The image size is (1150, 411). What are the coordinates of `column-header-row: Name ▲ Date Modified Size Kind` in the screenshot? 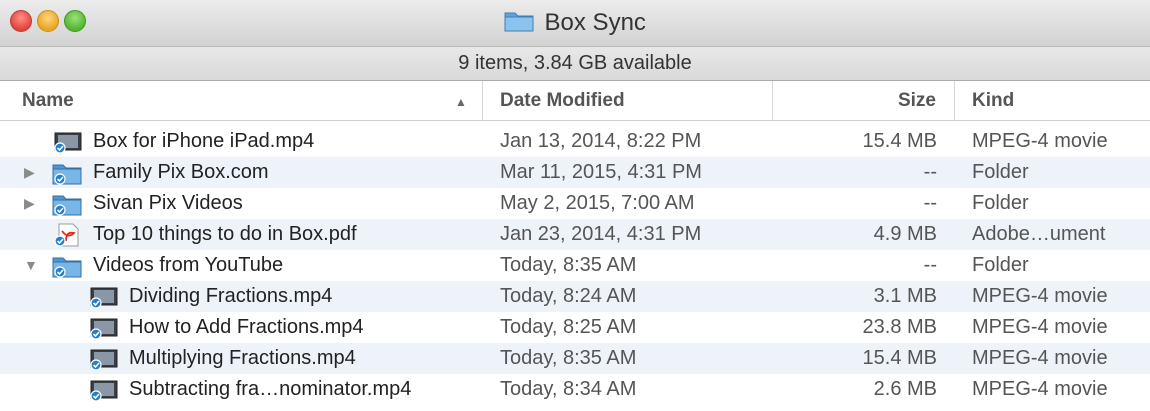 It's located at (575, 101).